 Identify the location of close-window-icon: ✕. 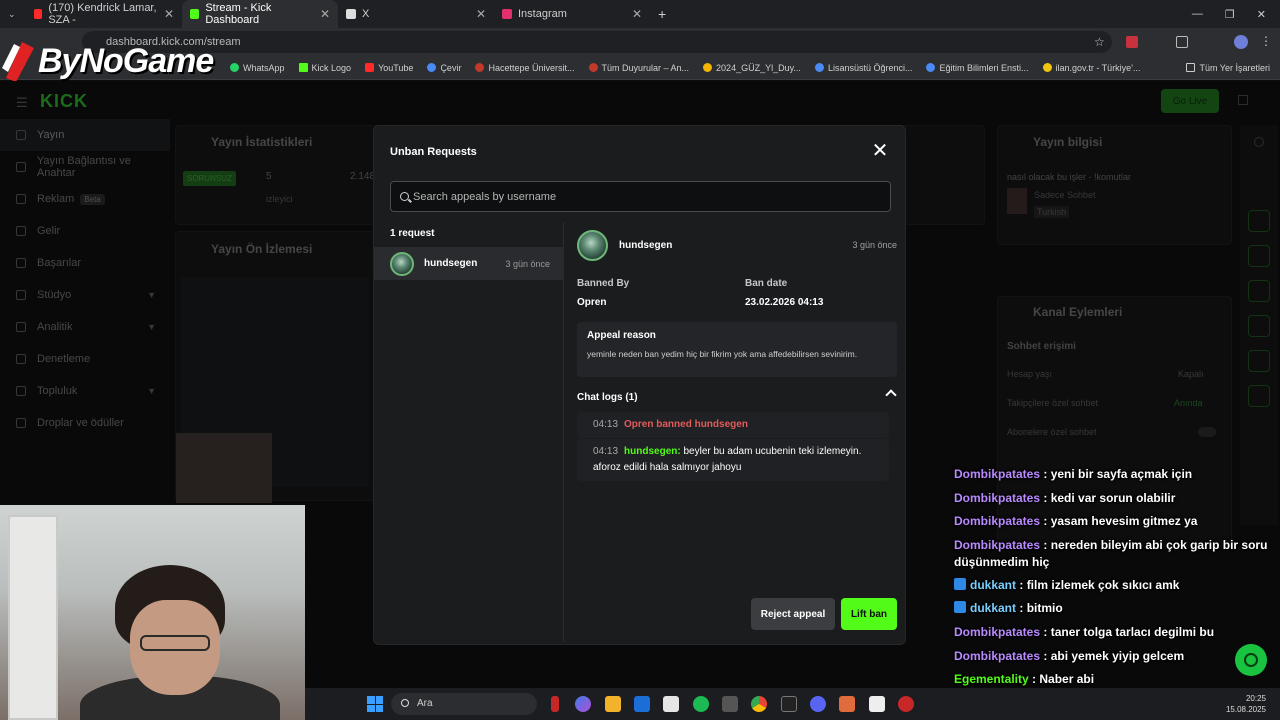
(1261, 14).